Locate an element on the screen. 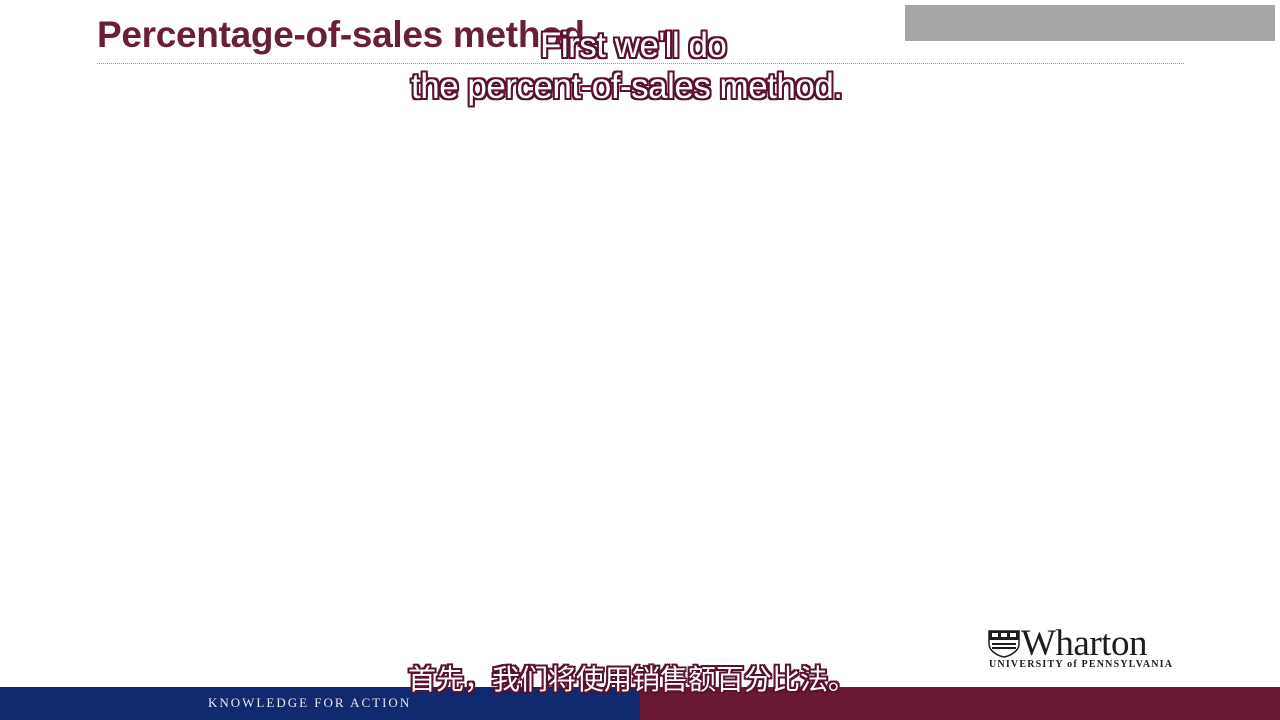 The height and width of the screenshot is (720, 1280). caption-english-line1: First we'll do is located at coordinates (633, 45).